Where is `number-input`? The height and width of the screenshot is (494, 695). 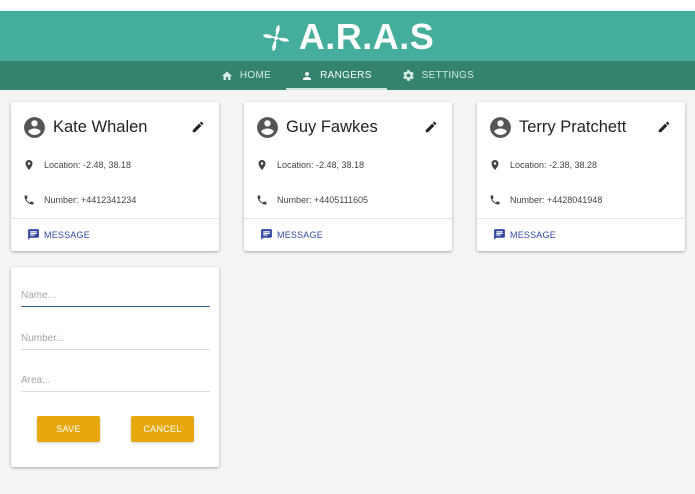
number-input is located at coordinates (115, 338).